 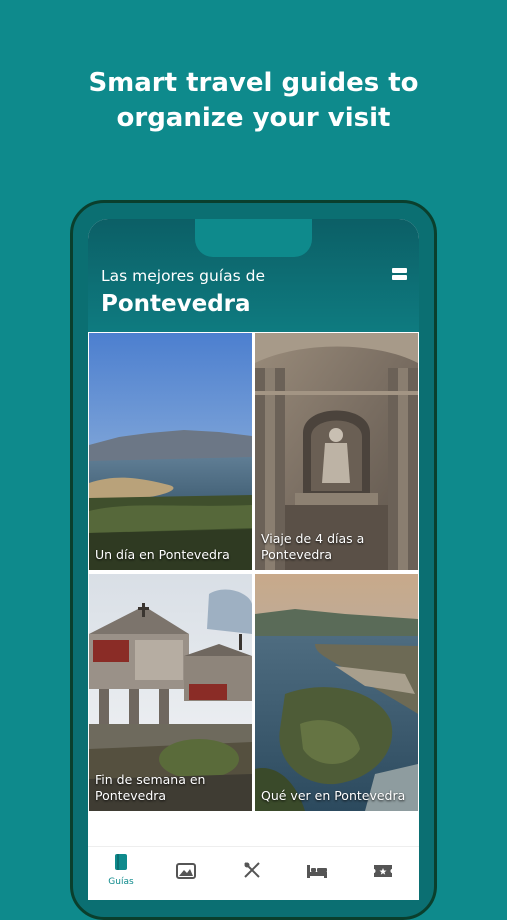 I want to click on phone-notch, so click(x=253, y=238).